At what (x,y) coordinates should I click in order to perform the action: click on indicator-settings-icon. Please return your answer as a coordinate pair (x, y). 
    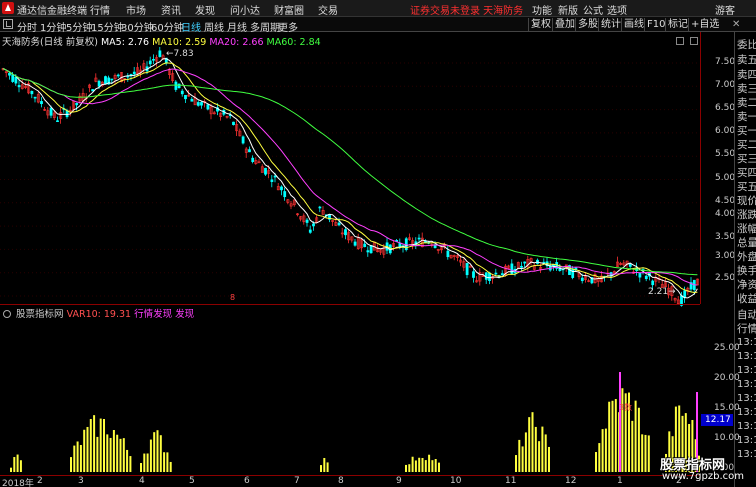
    Looking at the image, I should click on (7, 314).